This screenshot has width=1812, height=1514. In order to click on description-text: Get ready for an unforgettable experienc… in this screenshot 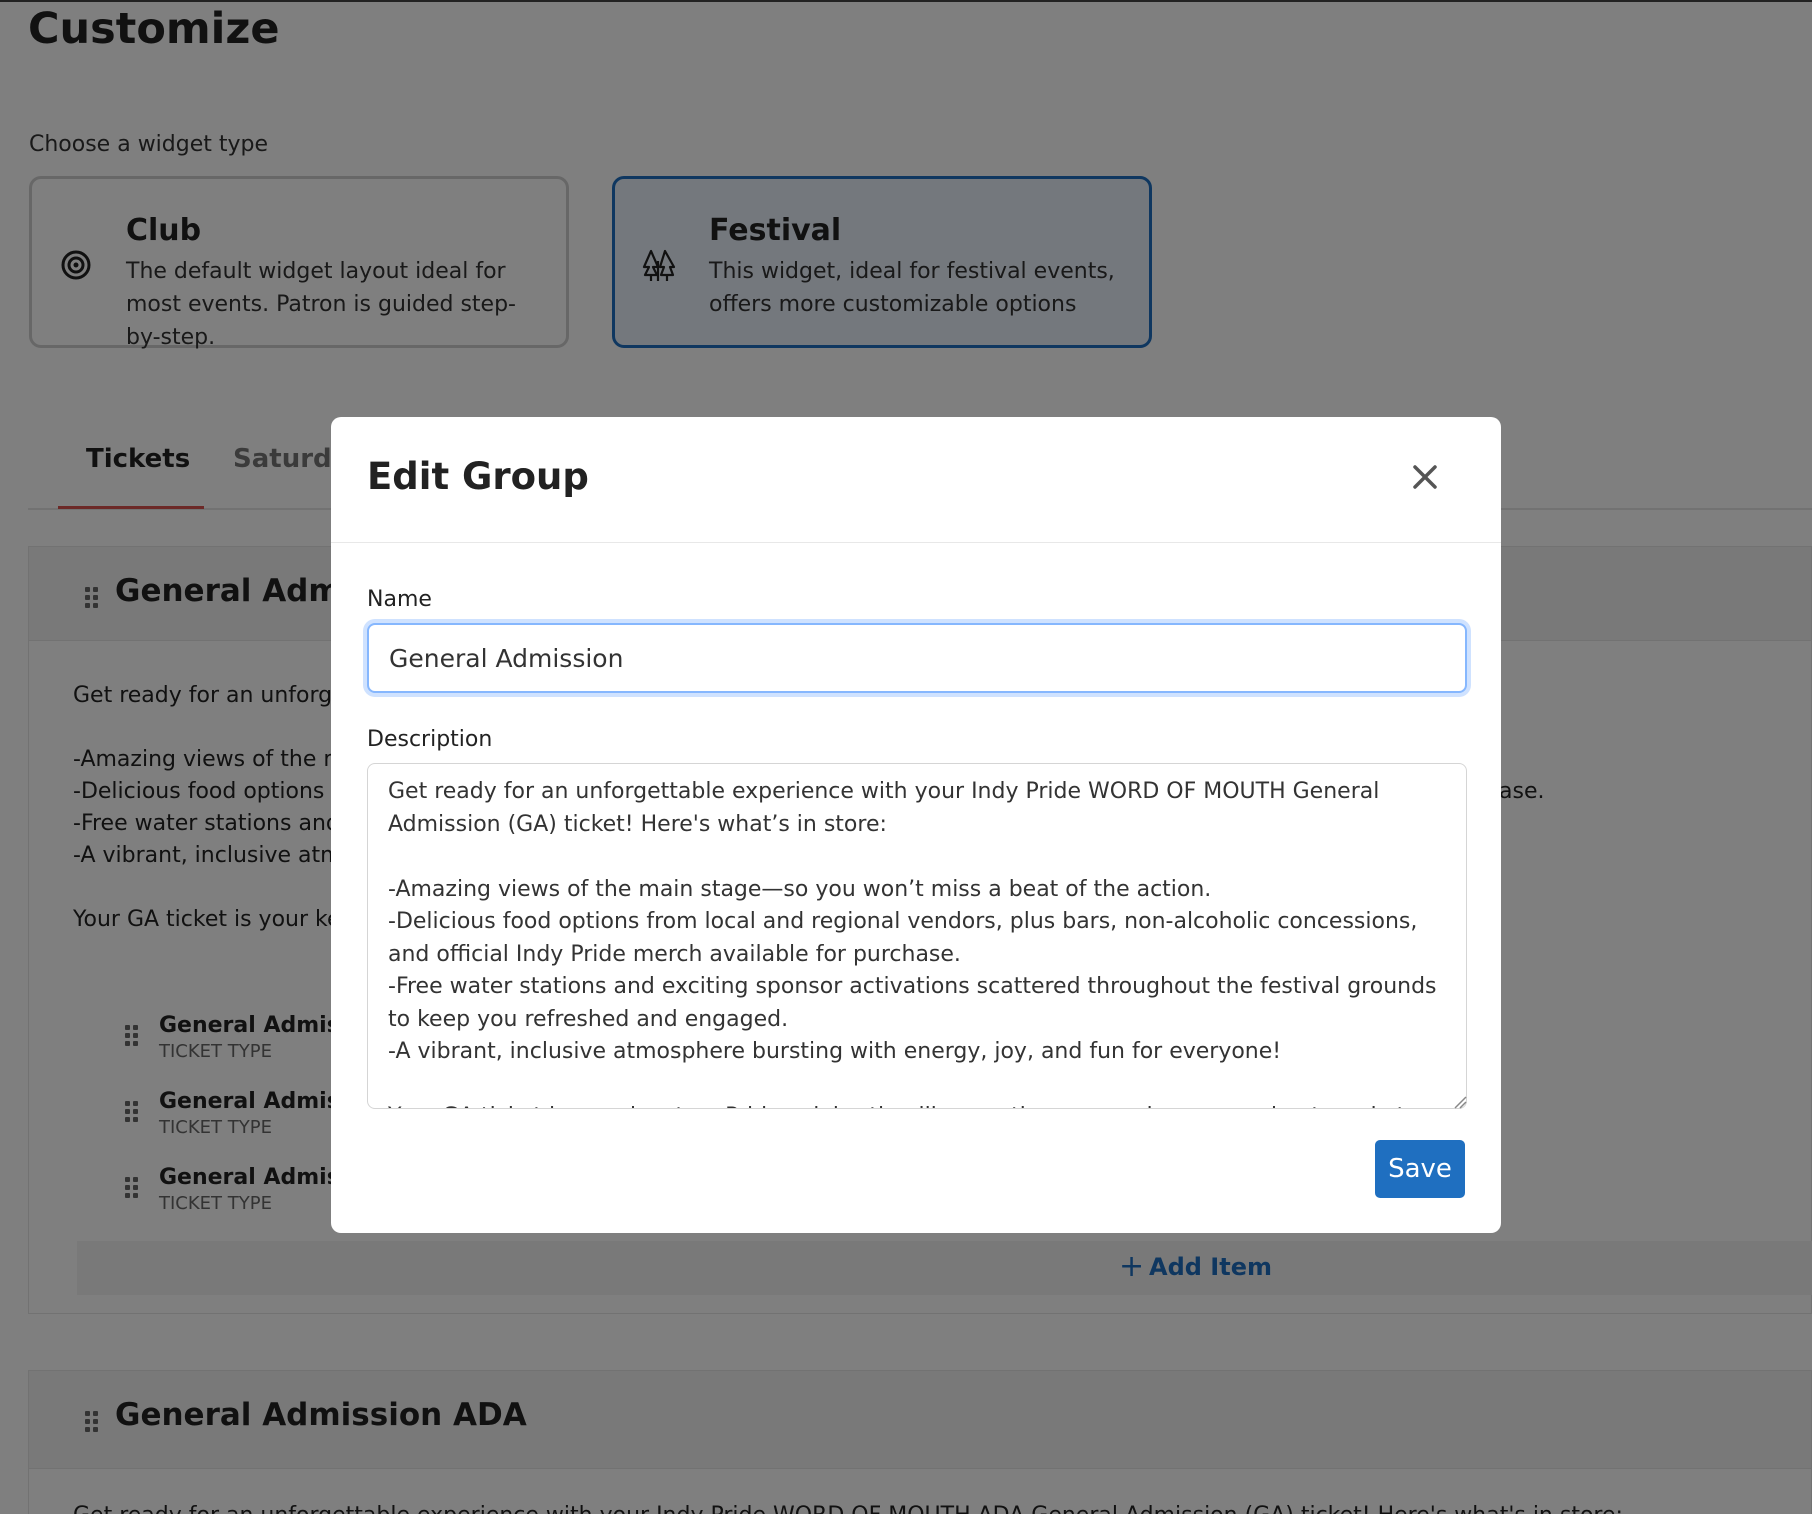, I will do `click(912, 943)`.